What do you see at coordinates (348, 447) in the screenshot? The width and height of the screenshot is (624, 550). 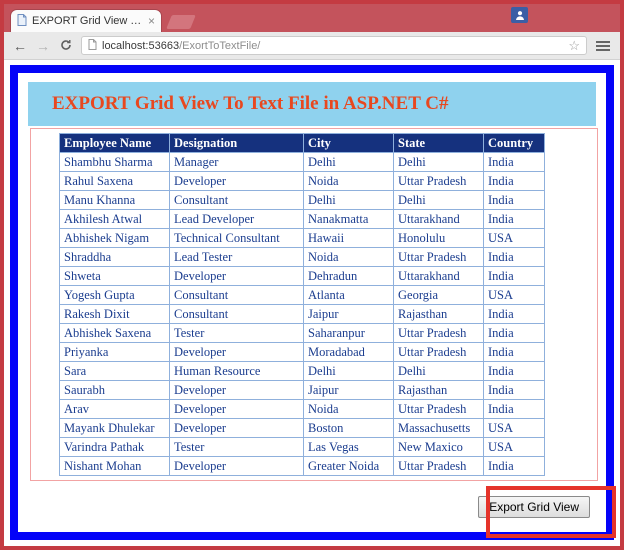 I see `table-cell: Las Vegas` at bounding box center [348, 447].